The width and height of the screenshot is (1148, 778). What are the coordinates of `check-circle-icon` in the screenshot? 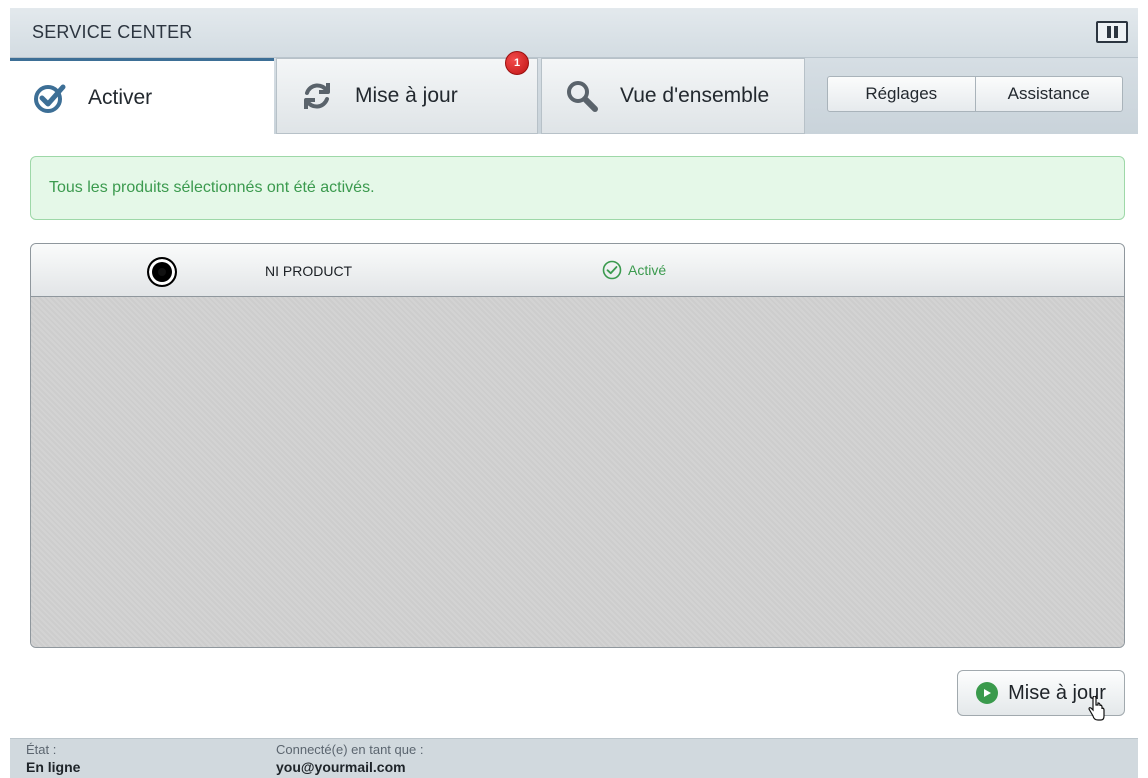 It's located at (612, 270).